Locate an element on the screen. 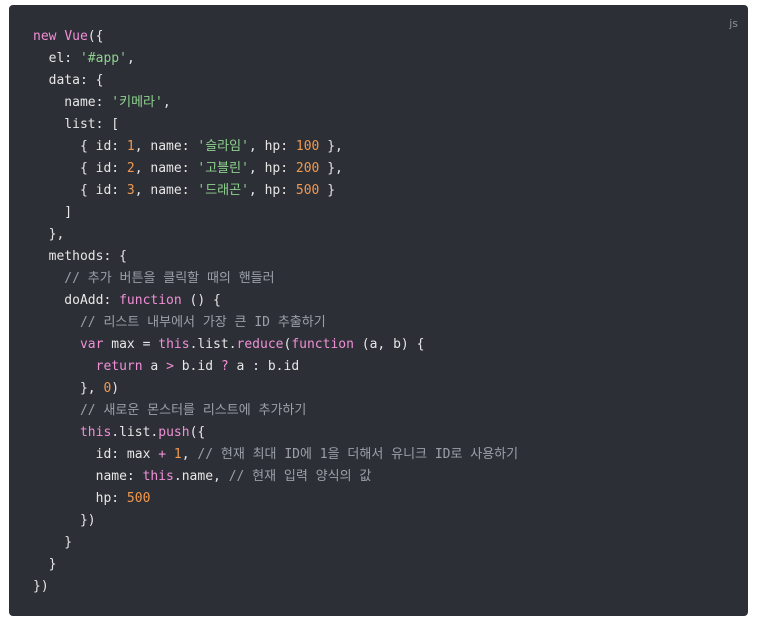 The width and height of the screenshot is (757, 624). code-line: name: this.name, // 현재 입력 양식의 값 is located at coordinates (275, 477).